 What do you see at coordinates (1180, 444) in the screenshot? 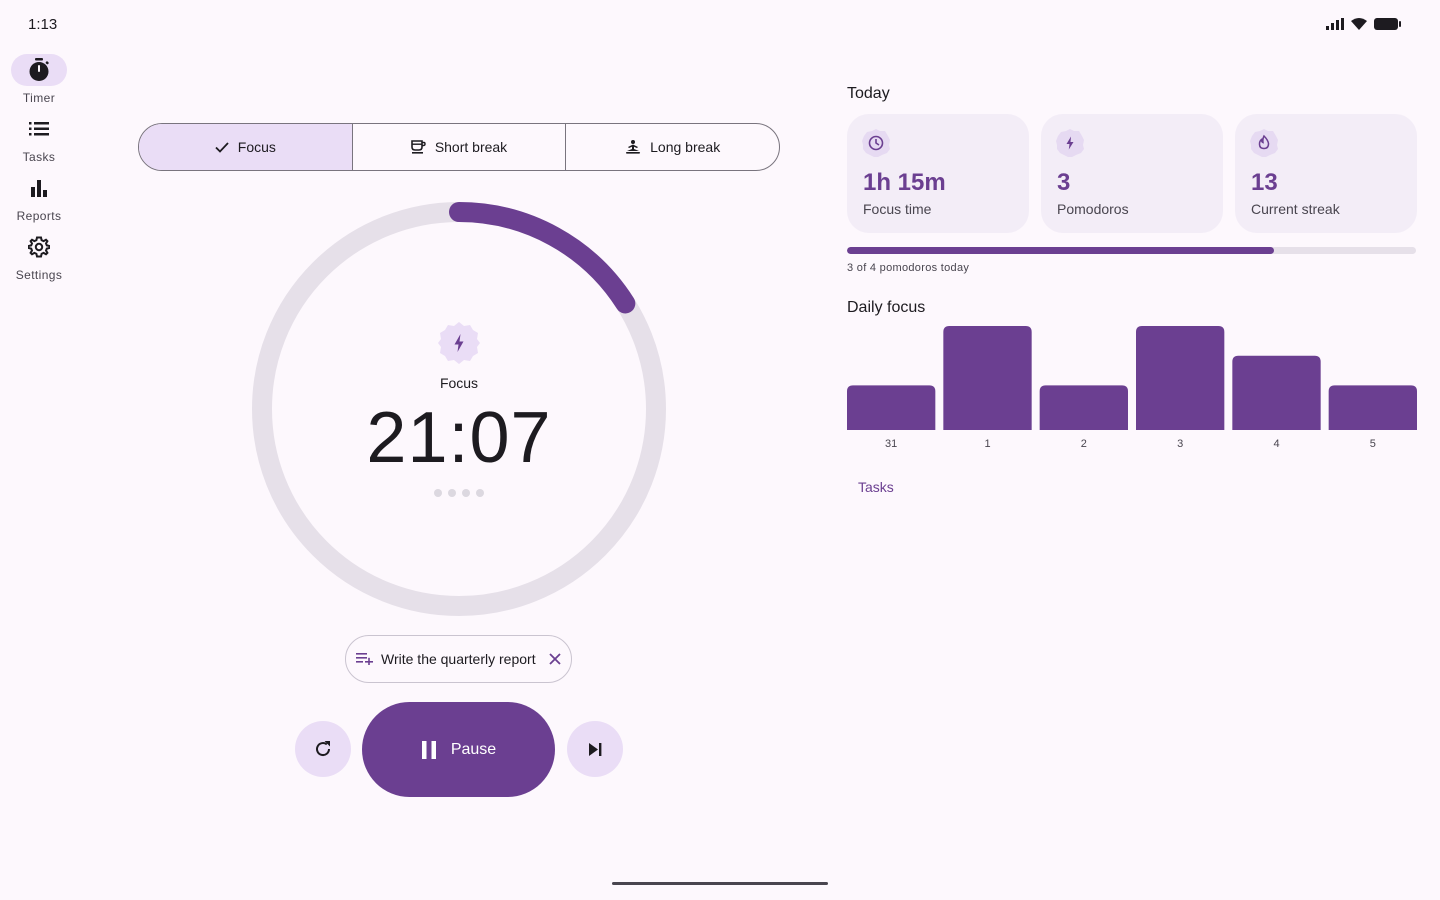
I see `chart-tick-label: 3` at bounding box center [1180, 444].